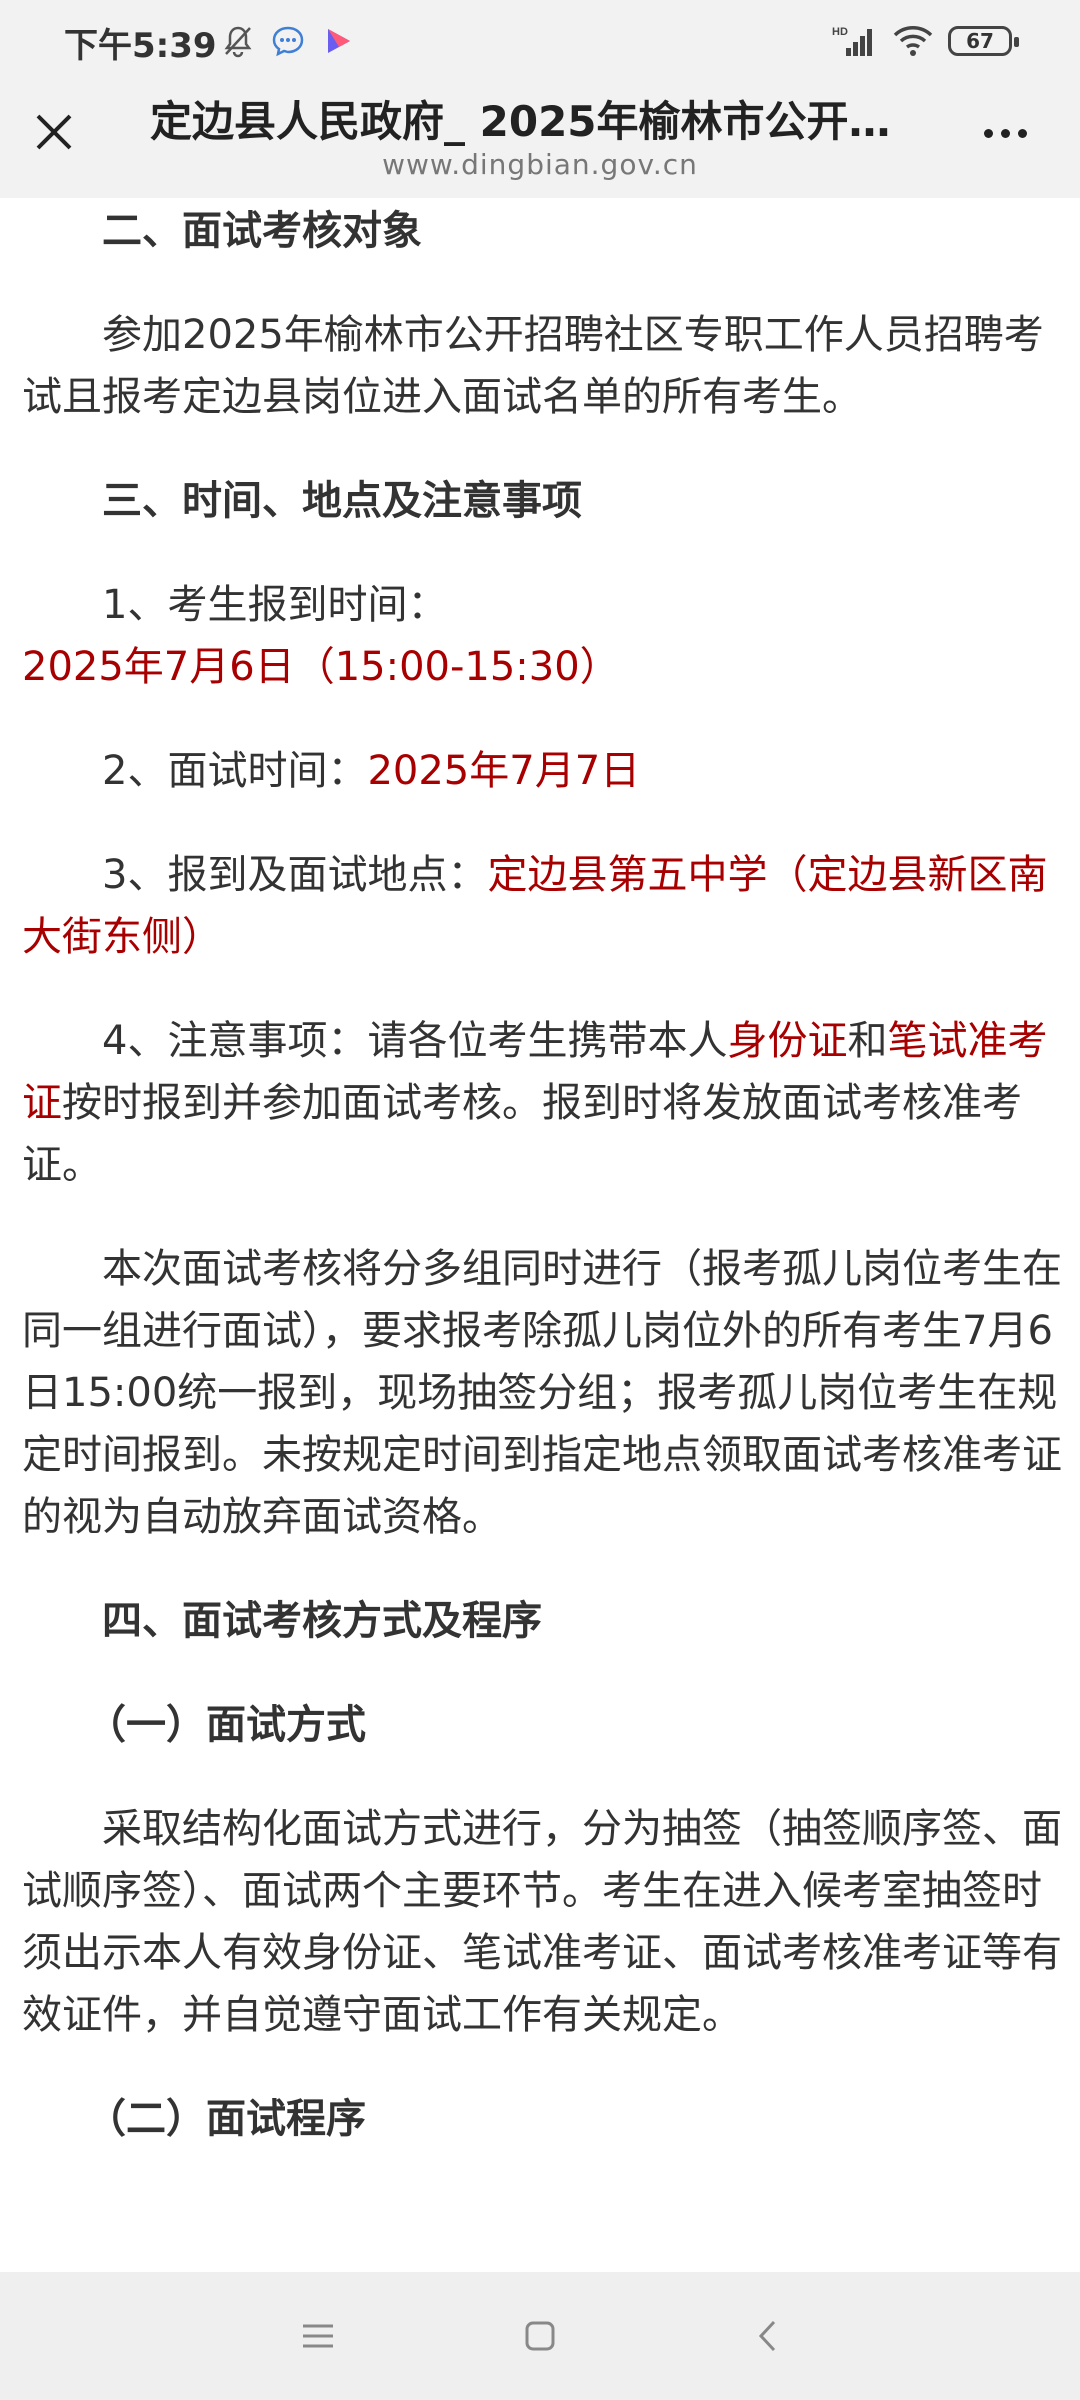  I want to click on item-label: 1、考生报到时间：, so click(275, 605).